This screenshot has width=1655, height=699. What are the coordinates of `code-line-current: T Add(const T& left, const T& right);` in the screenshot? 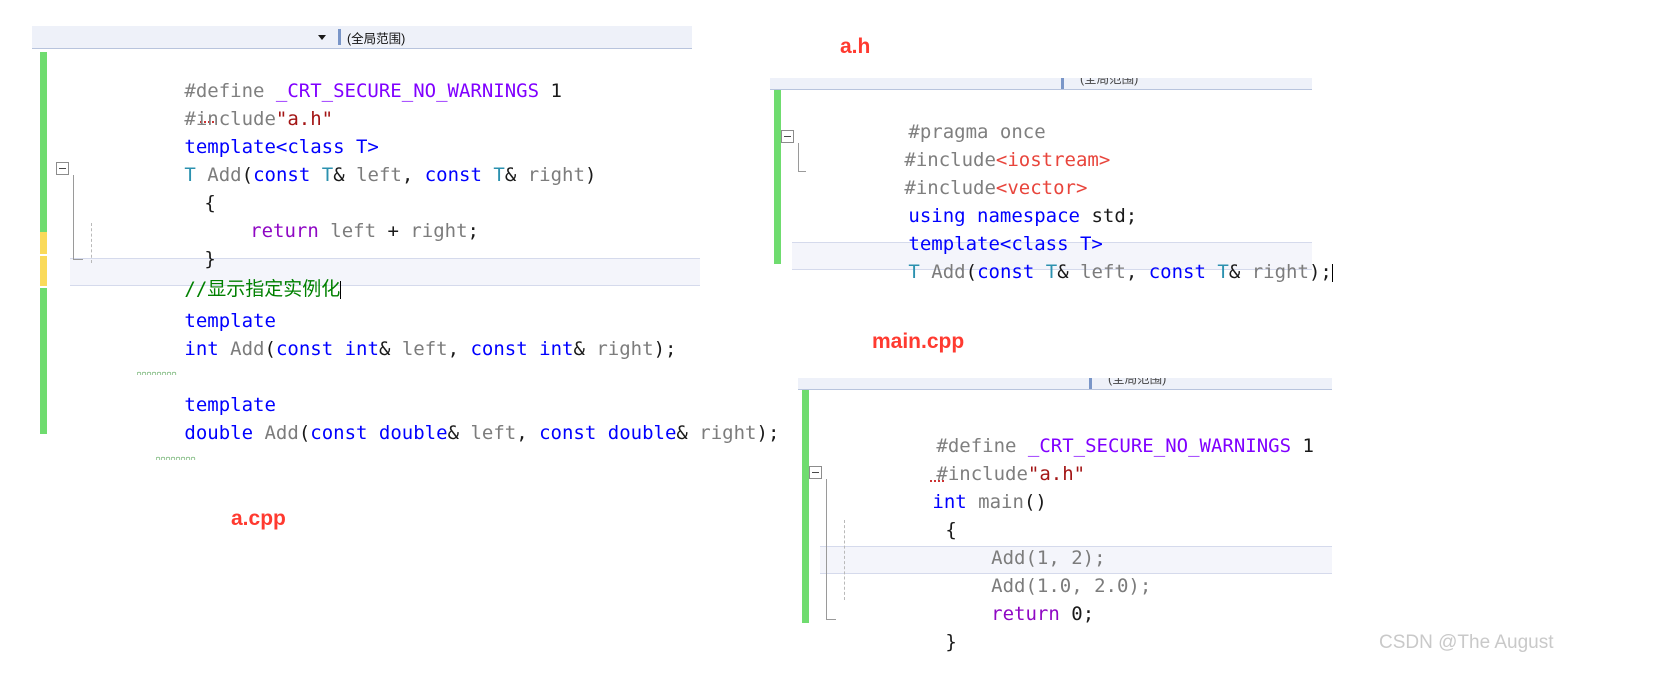 It's located at (1063, 272).